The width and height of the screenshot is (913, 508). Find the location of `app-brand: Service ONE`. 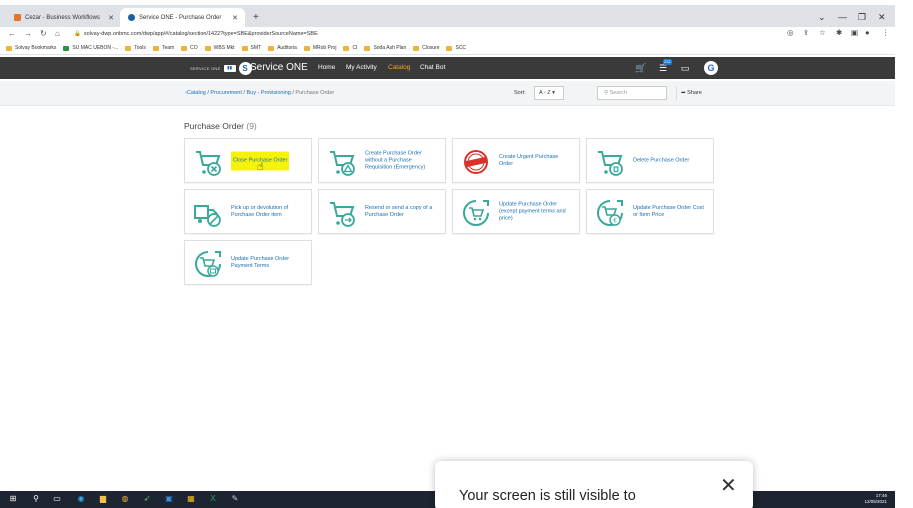

app-brand: Service ONE is located at coordinates (279, 67).